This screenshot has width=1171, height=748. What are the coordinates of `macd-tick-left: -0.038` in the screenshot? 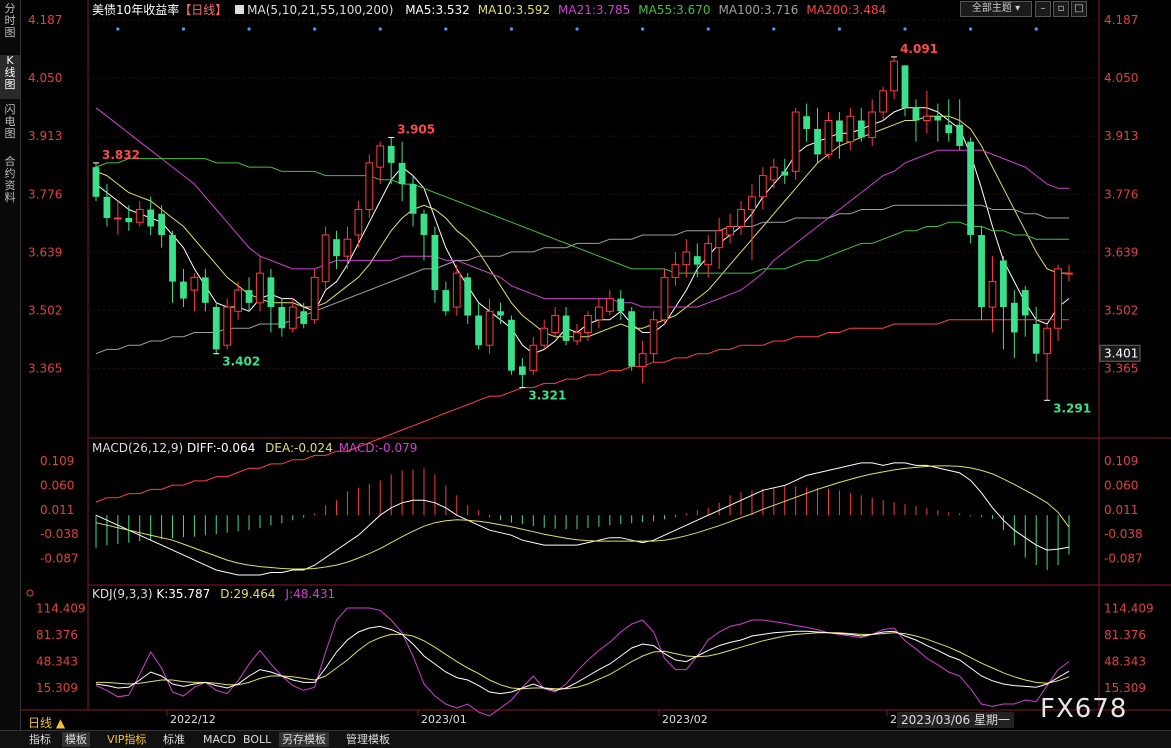 It's located at (59, 534).